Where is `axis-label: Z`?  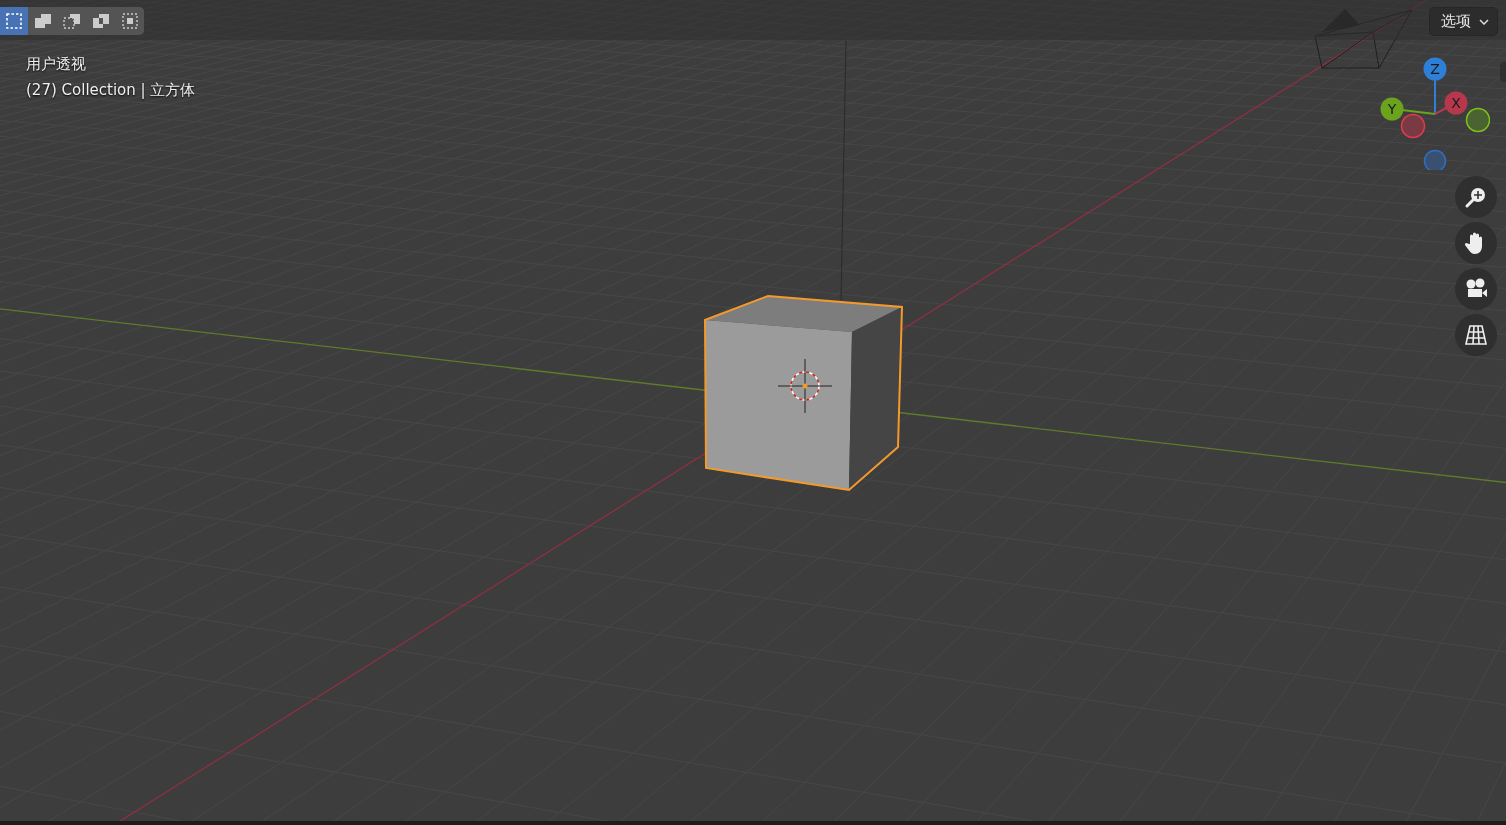 axis-label: Z is located at coordinates (1435, 69).